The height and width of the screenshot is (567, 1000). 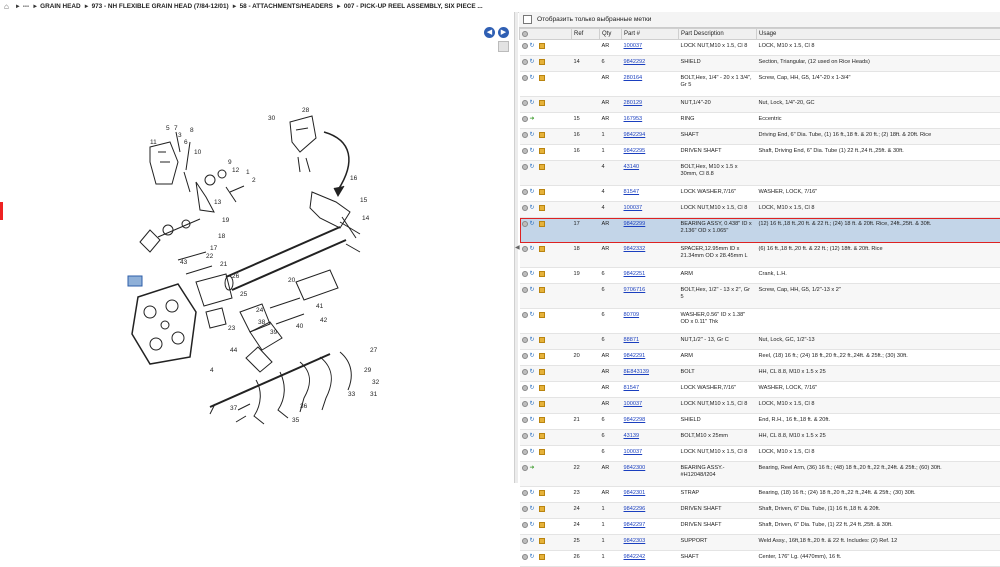 What do you see at coordinates (546, 34) in the screenshot?
I see `column-header-actions` at bounding box center [546, 34].